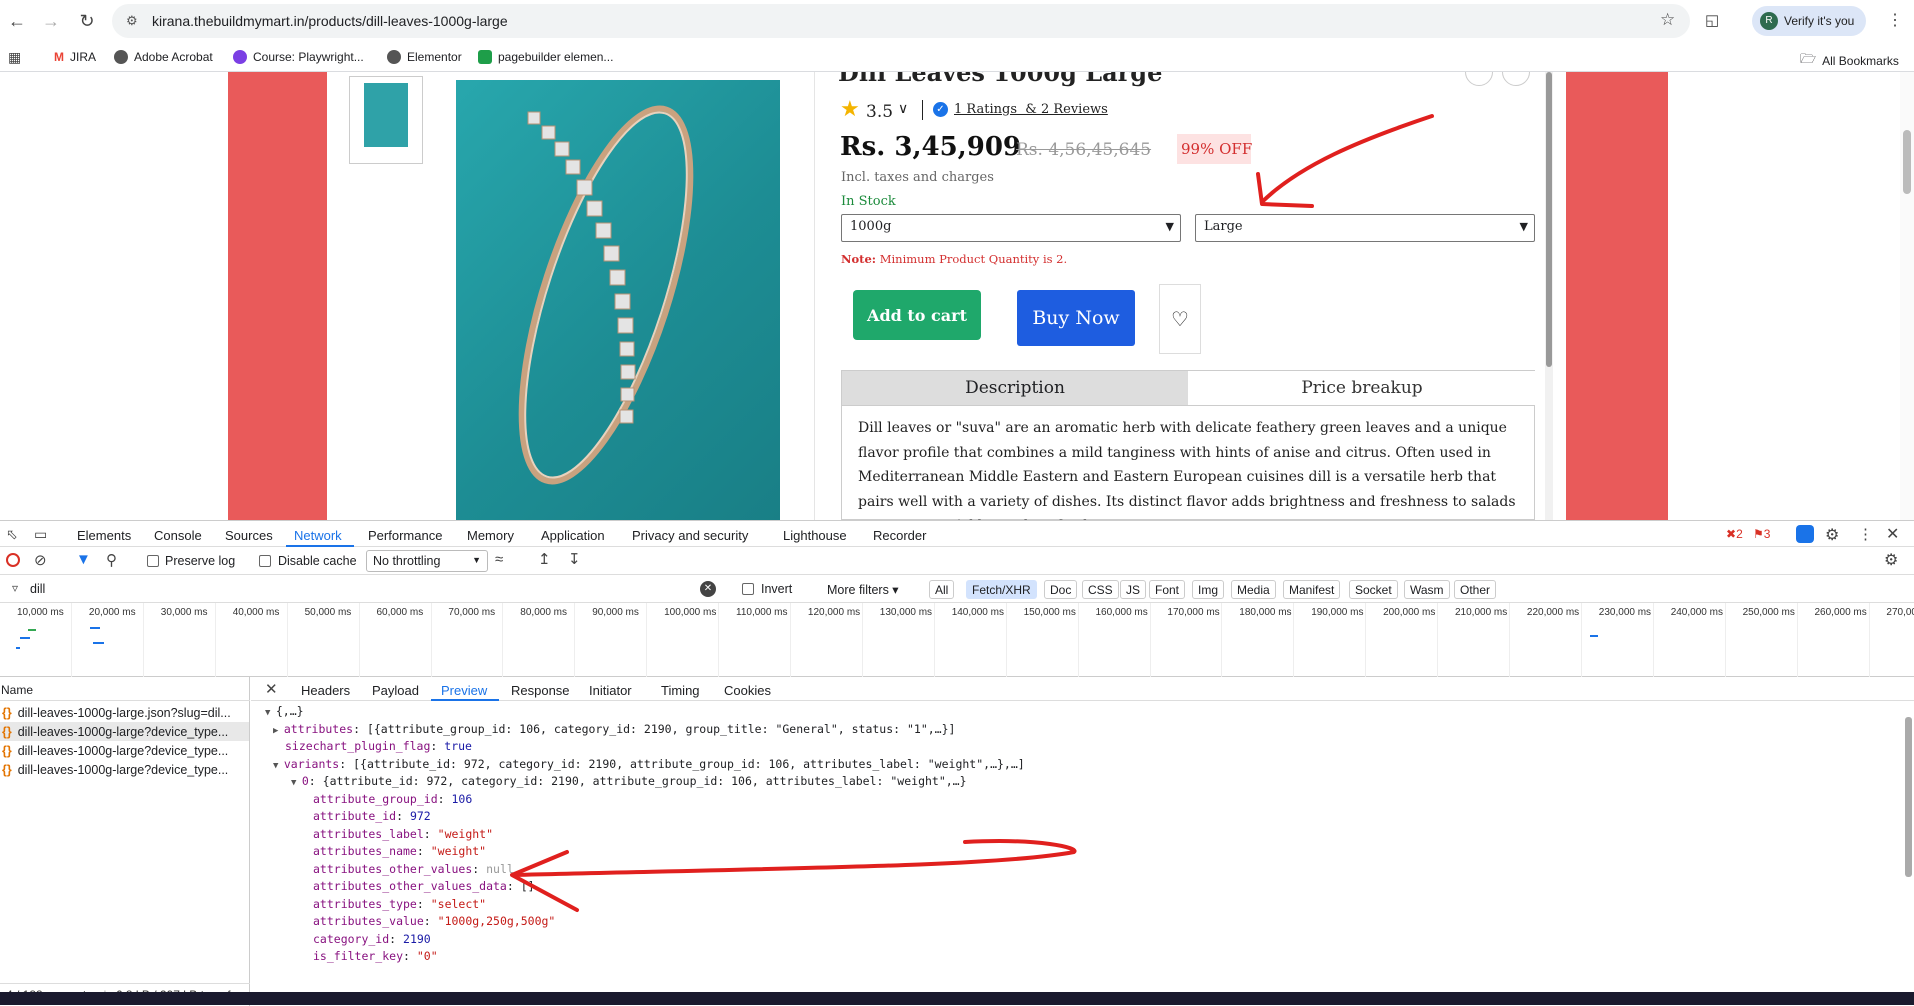 The width and height of the screenshot is (1914, 1006). What do you see at coordinates (325, 690) in the screenshot?
I see `tab-headers: Headers` at bounding box center [325, 690].